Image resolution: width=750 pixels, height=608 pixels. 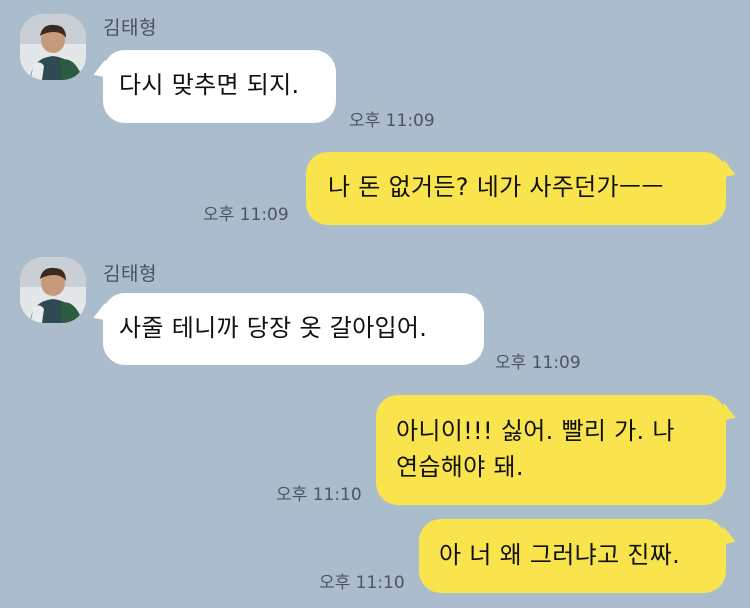 I want to click on incoming-message-bubble: 다시 맞추면 되지., so click(x=219, y=86).